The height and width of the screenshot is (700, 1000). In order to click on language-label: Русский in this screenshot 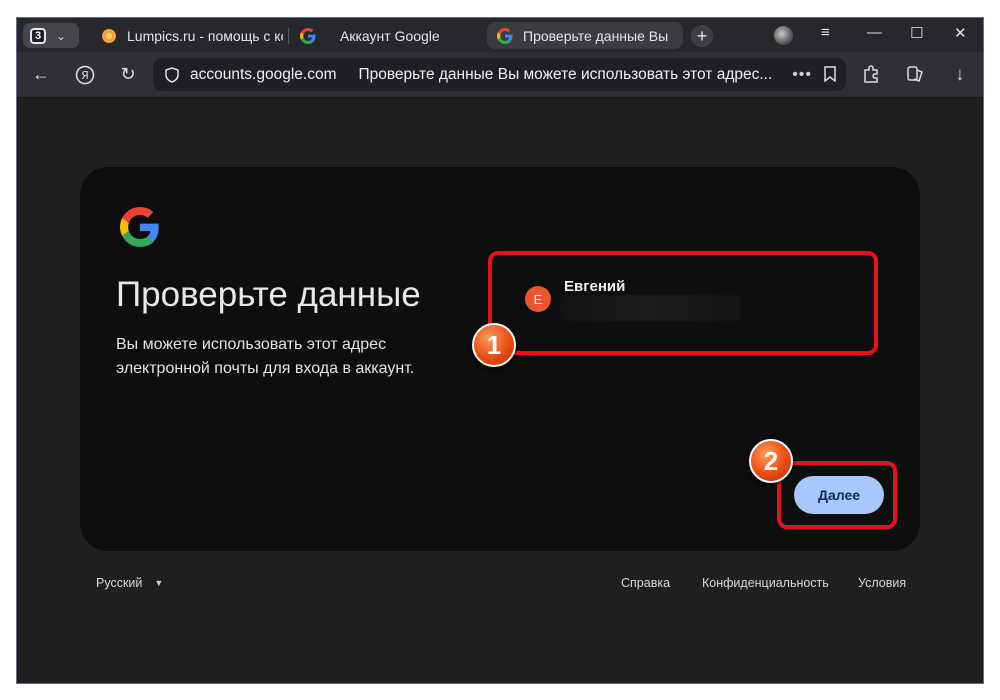, I will do `click(119, 583)`.